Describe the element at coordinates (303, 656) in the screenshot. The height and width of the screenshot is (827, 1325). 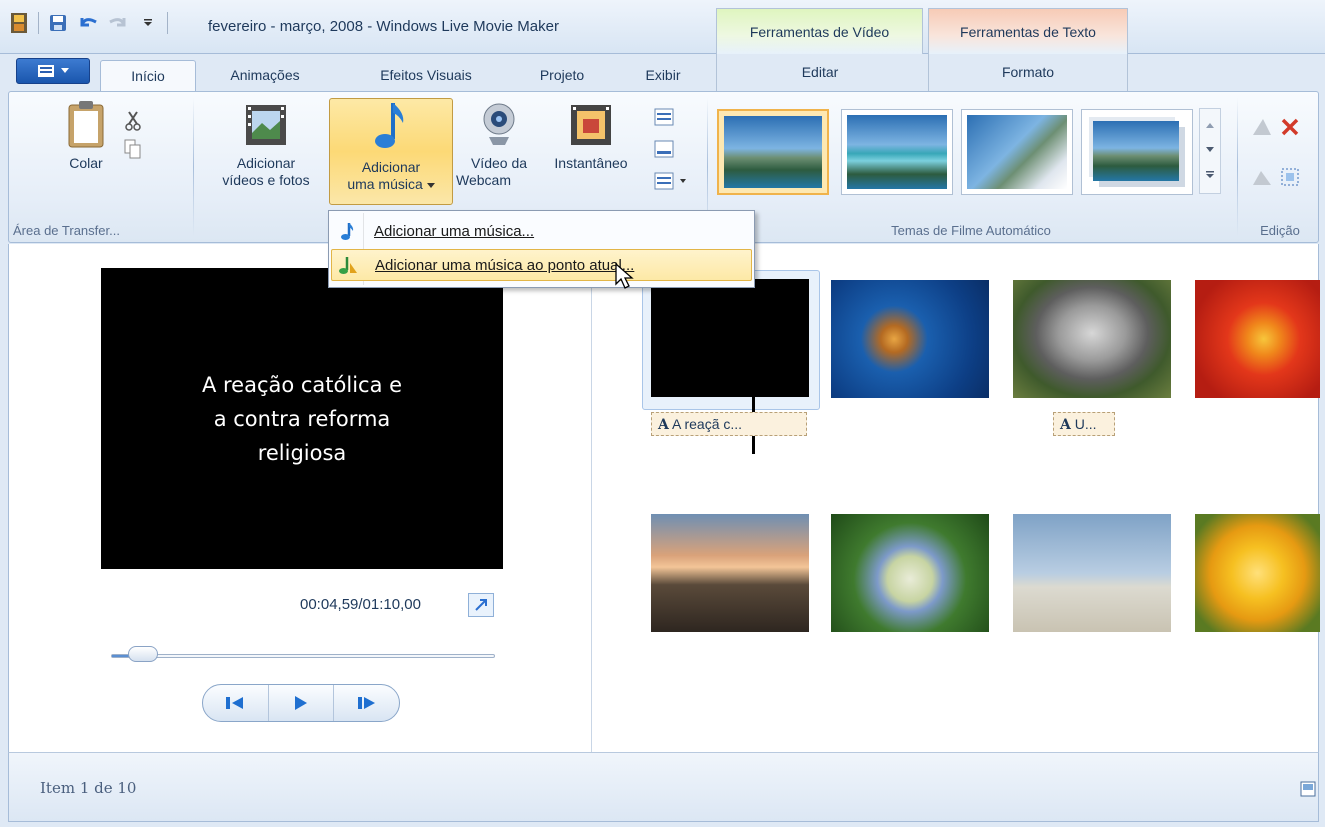
I see `seek-bar` at that location.